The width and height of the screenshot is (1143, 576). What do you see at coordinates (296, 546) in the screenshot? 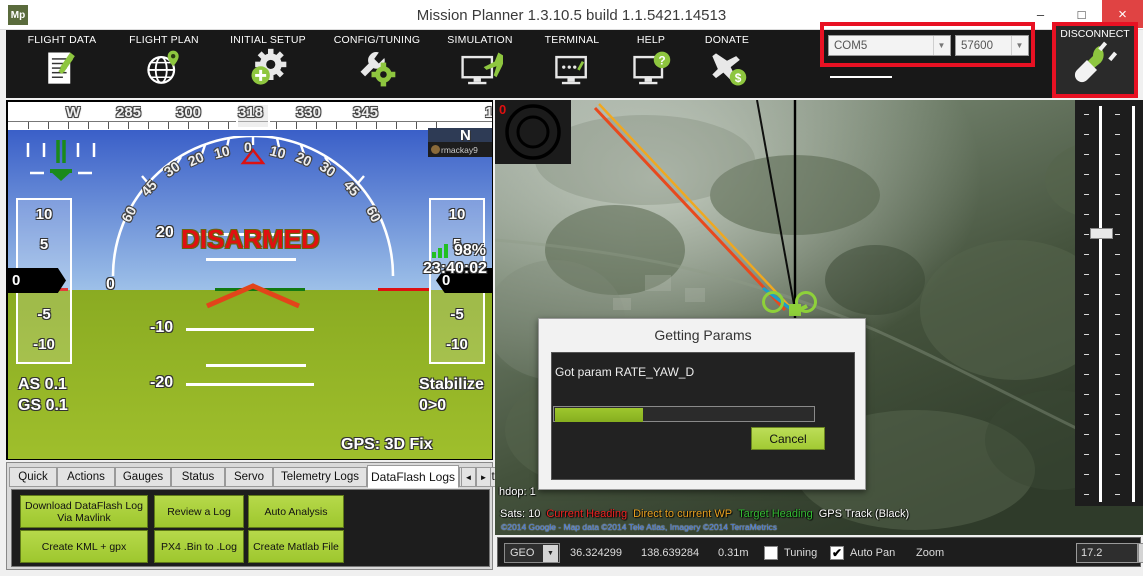
I see `create-matlab-file-button: Create Matlab File` at bounding box center [296, 546].